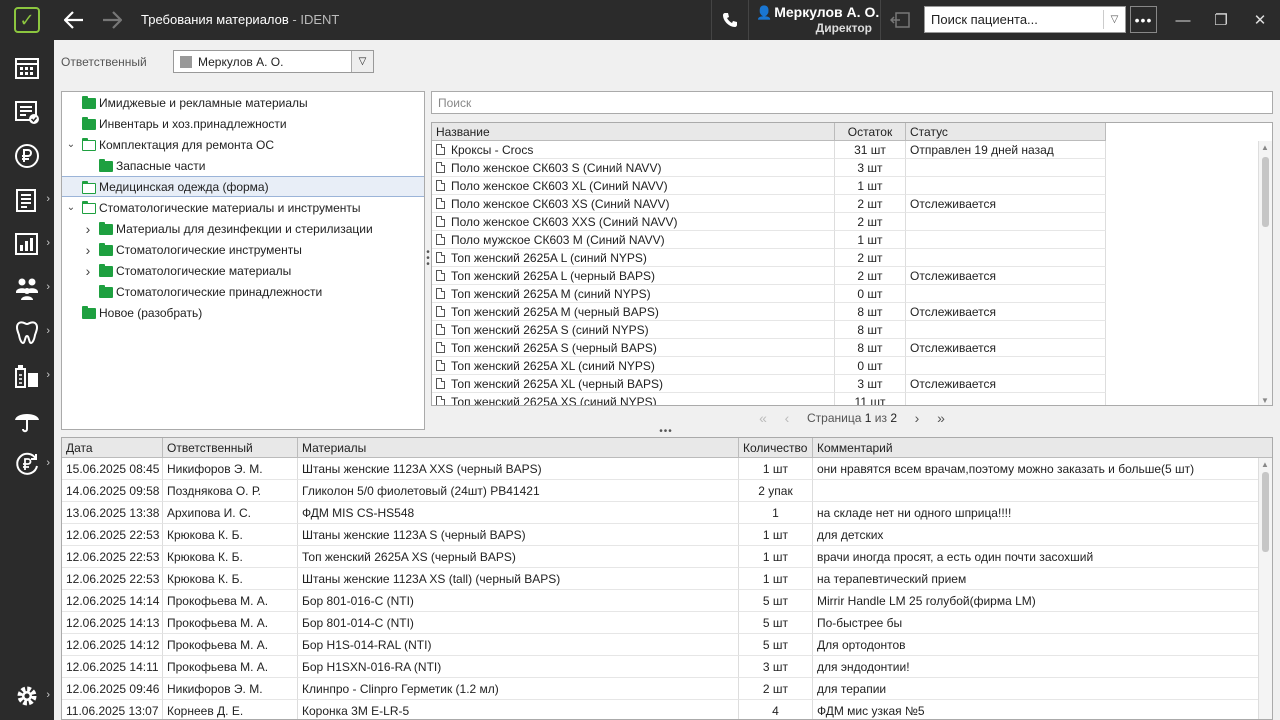 Image resolution: width=1280 pixels, height=720 pixels. Describe the element at coordinates (243, 165) in the screenshot. I see `tree-node: Запасные части` at that location.